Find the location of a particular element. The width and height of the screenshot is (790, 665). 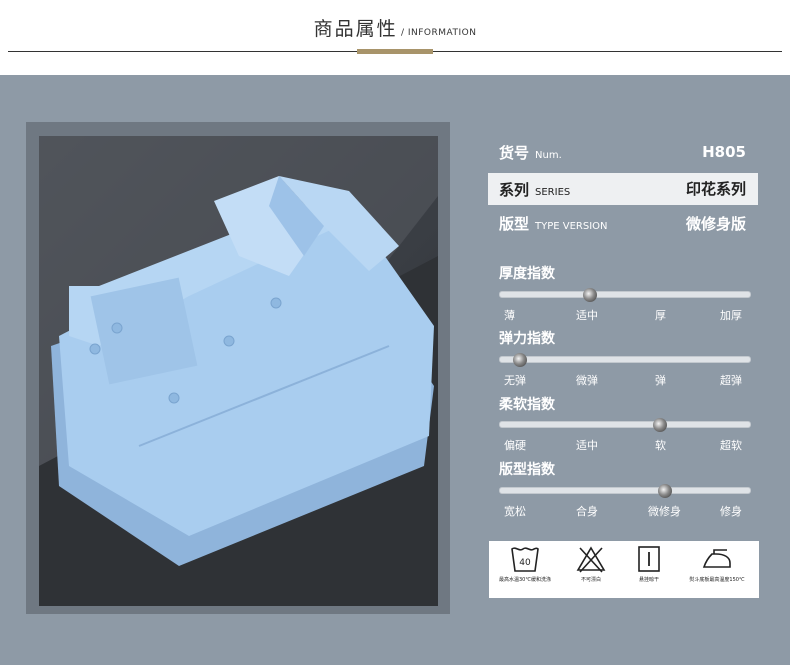

index-tick: 无弹 is located at coordinates (515, 380).